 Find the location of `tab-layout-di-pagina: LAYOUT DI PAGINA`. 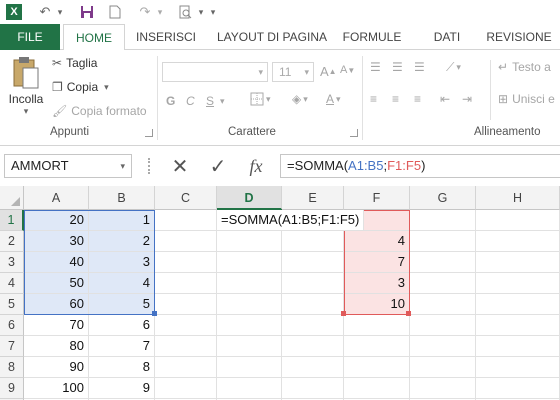

tab-layout-di-pagina: LAYOUT DI PAGINA is located at coordinates (272, 37).